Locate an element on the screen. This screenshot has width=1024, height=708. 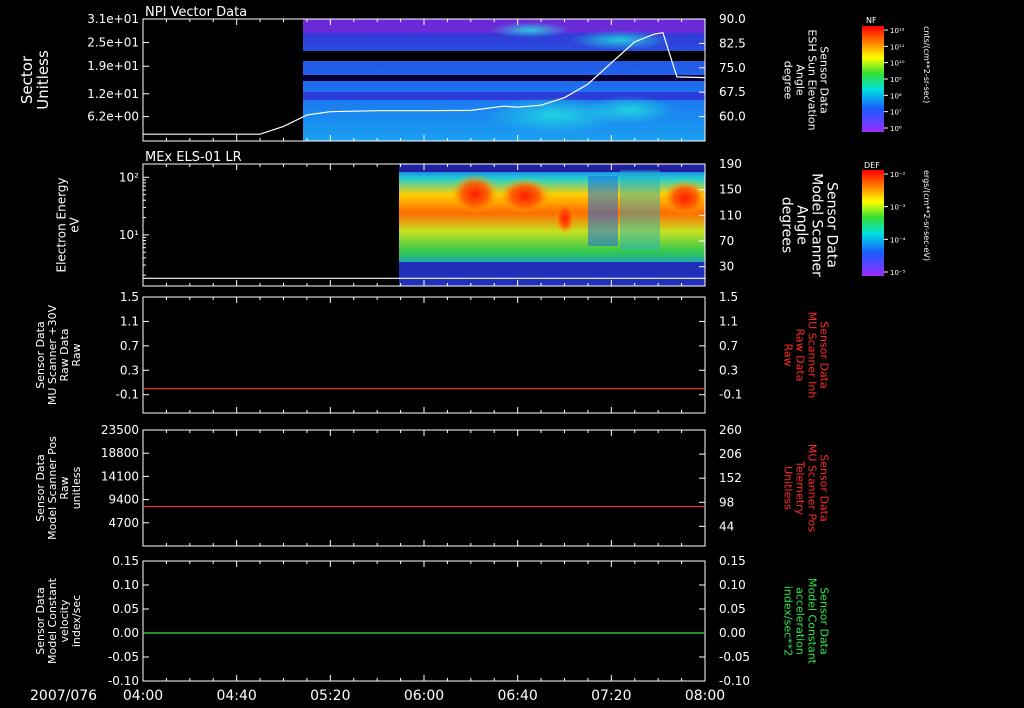
panel-3-left-tick-label: 23500 is located at coordinates (120, 430).